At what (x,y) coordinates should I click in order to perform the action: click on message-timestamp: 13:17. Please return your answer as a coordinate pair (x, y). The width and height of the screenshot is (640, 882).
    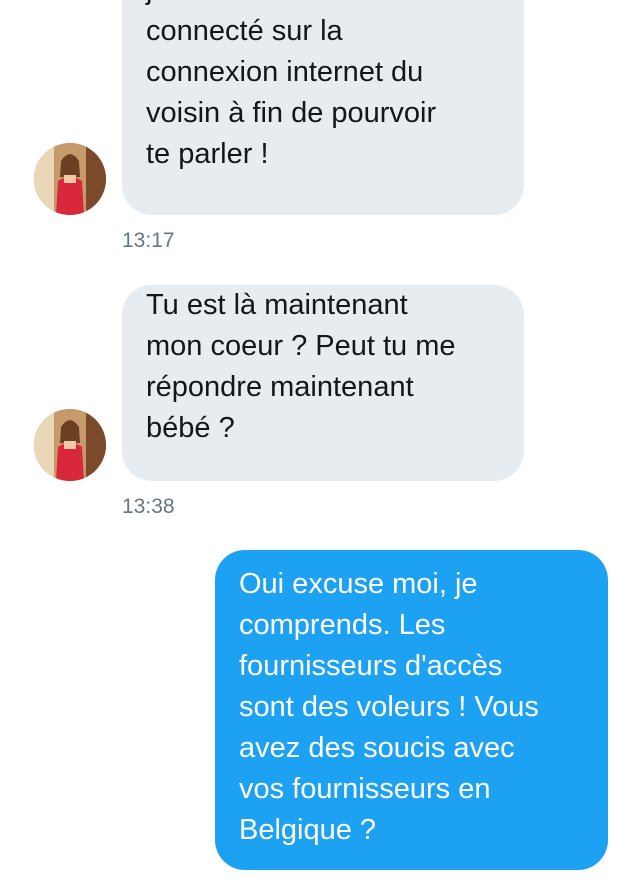
    Looking at the image, I should click on (148, 240).